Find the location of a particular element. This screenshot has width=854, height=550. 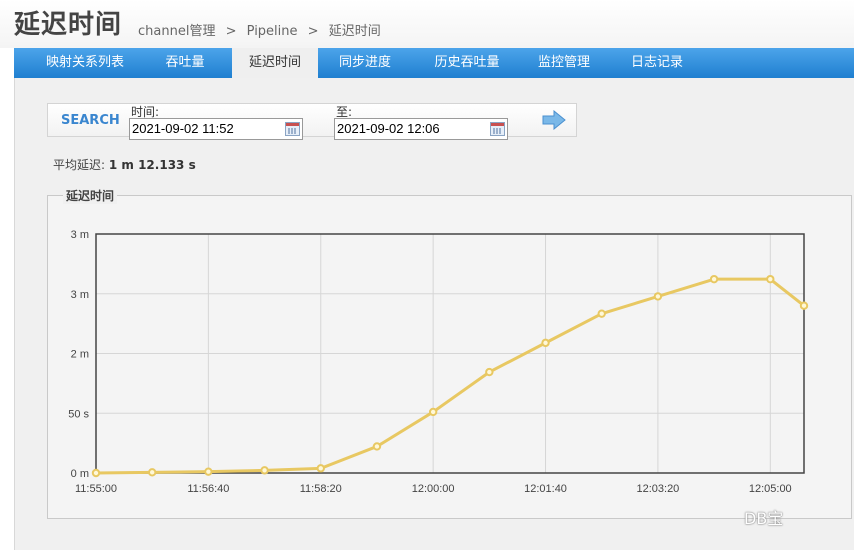

x-tick-label: 11:55:00 is located at coordinates (96, 489).